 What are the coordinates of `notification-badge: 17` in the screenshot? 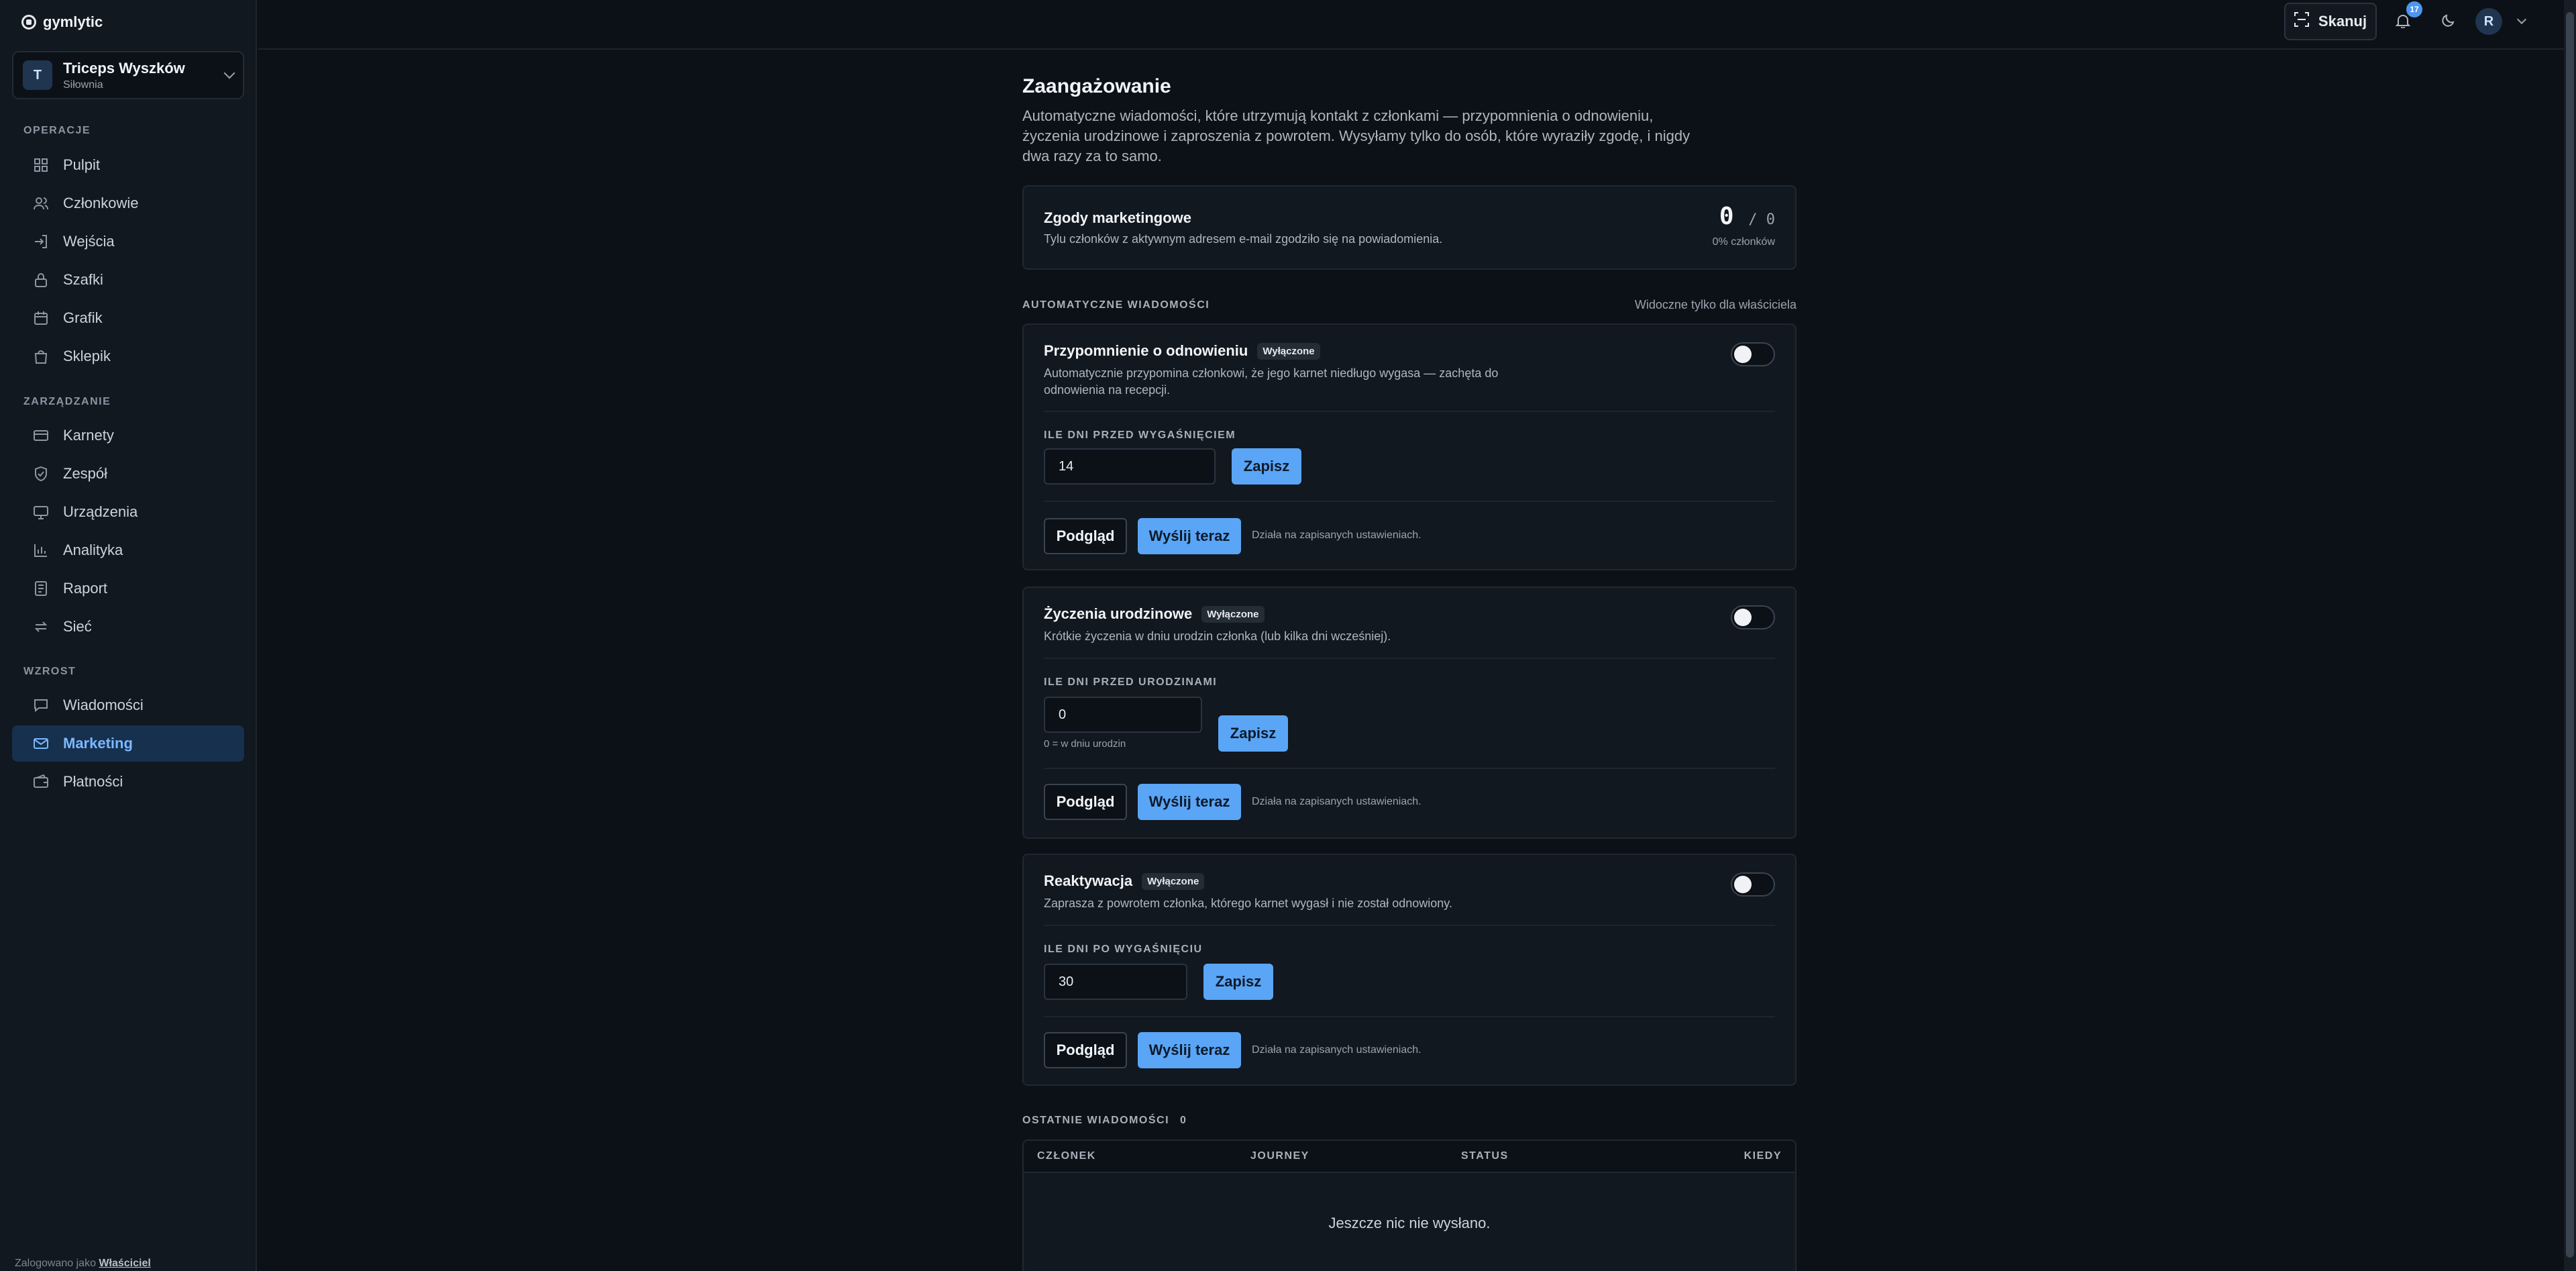 It's located at (2414, 9).